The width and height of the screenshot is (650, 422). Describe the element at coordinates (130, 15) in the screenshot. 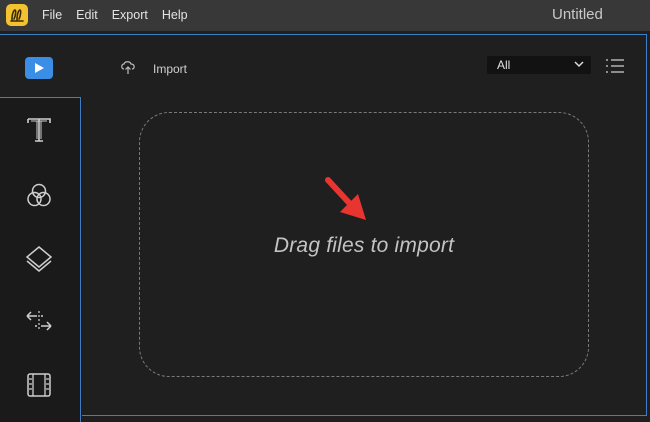

I see `menu-export: Export` at that location.